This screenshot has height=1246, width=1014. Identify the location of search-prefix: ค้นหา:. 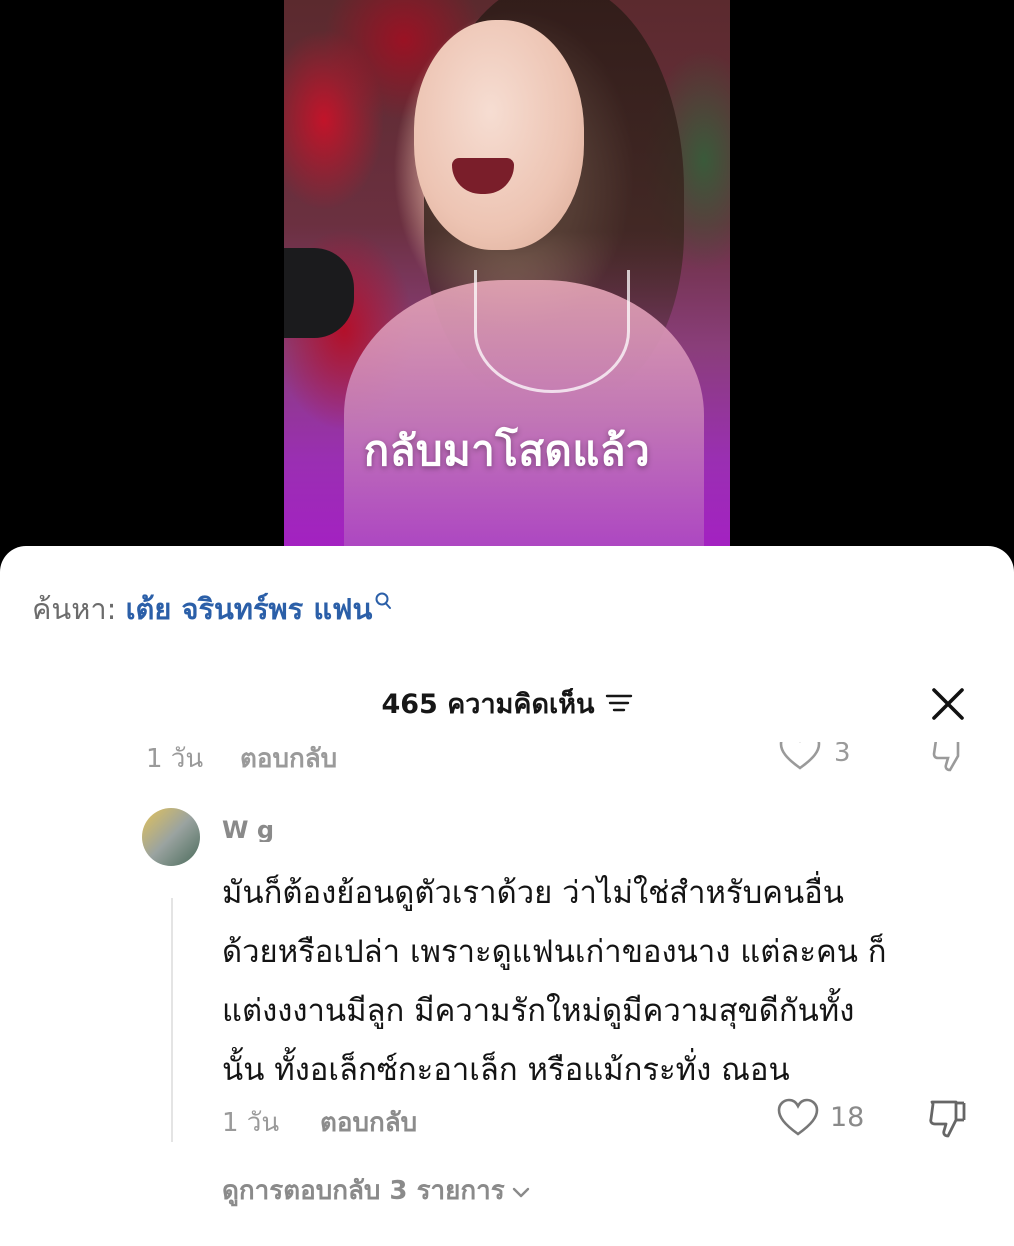
(74, 609).